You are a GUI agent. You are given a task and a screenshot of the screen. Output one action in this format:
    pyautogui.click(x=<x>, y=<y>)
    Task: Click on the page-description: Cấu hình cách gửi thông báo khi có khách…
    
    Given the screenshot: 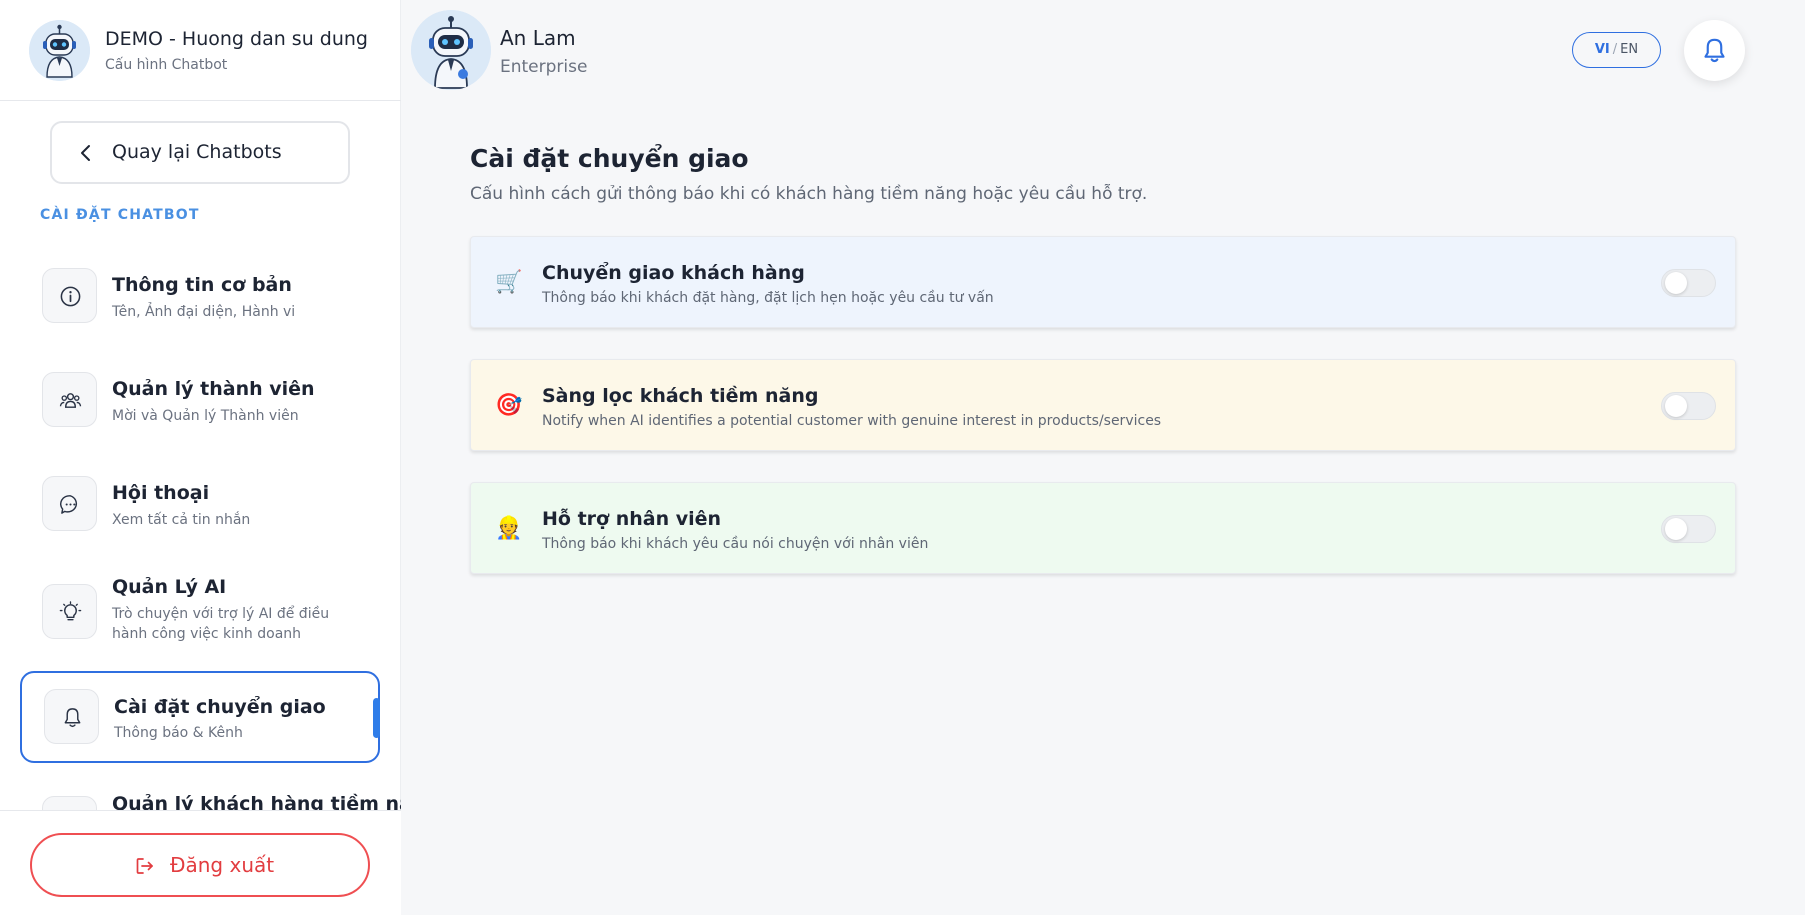 What is the action you would take?
    pyautogui.click(x=809, y=194)
    